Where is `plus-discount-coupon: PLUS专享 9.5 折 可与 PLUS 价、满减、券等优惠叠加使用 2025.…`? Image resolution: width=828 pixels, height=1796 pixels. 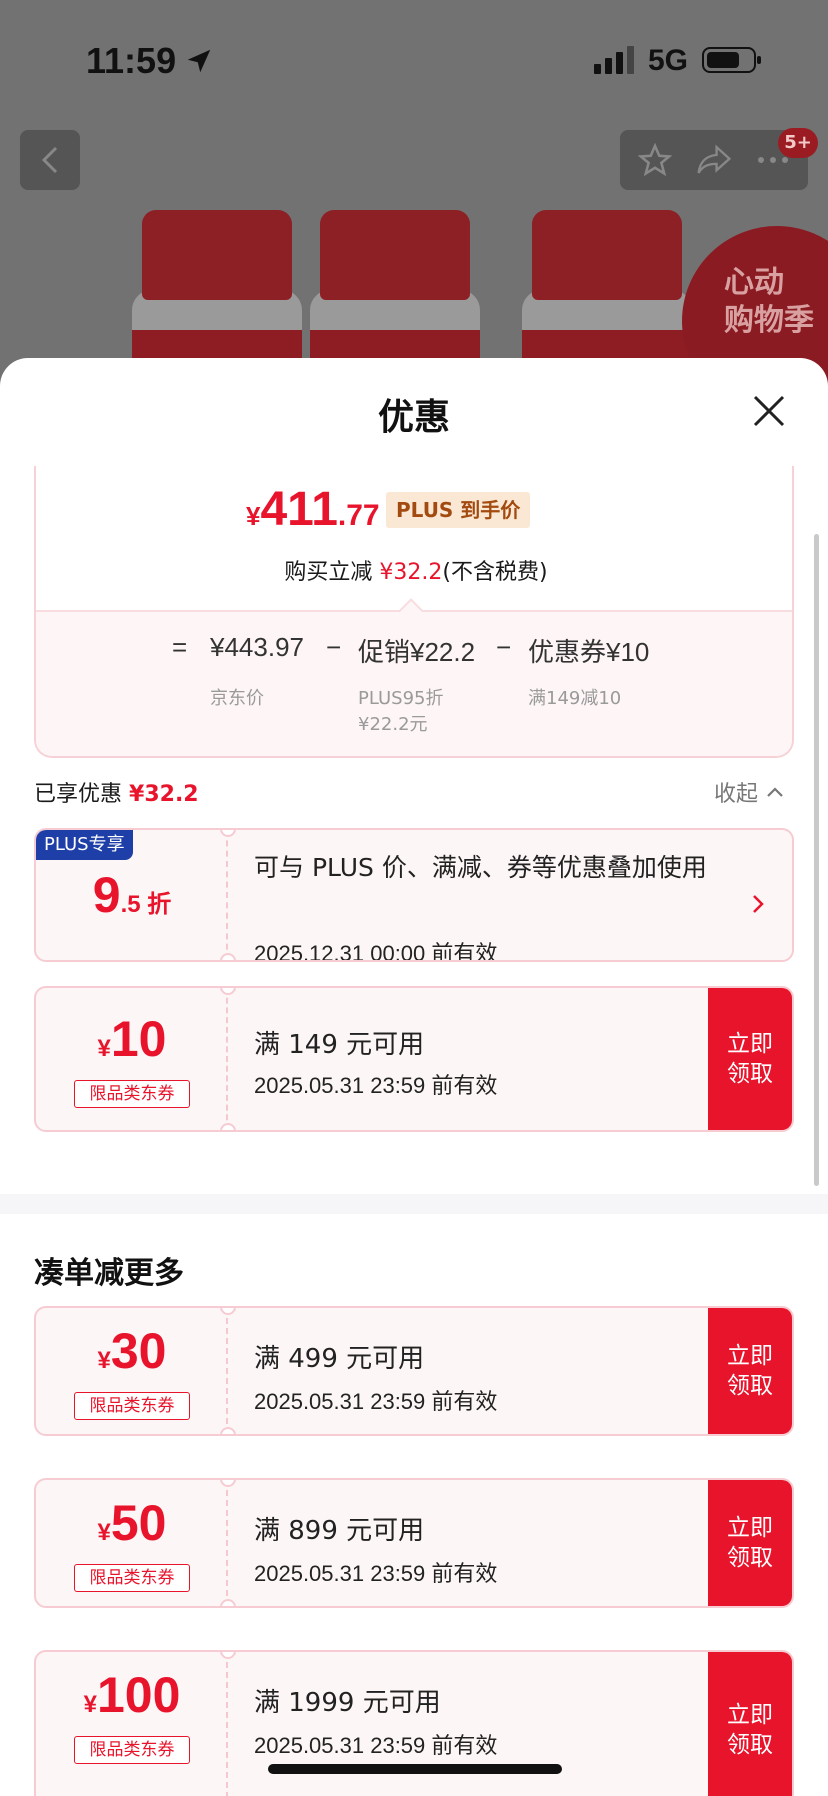
plus-discount-coupon: PLUS专享 9.5 折 可与 PLUS 价、满减、券等优惠叠加使用 2025.… is located at coordinates (414, 895).